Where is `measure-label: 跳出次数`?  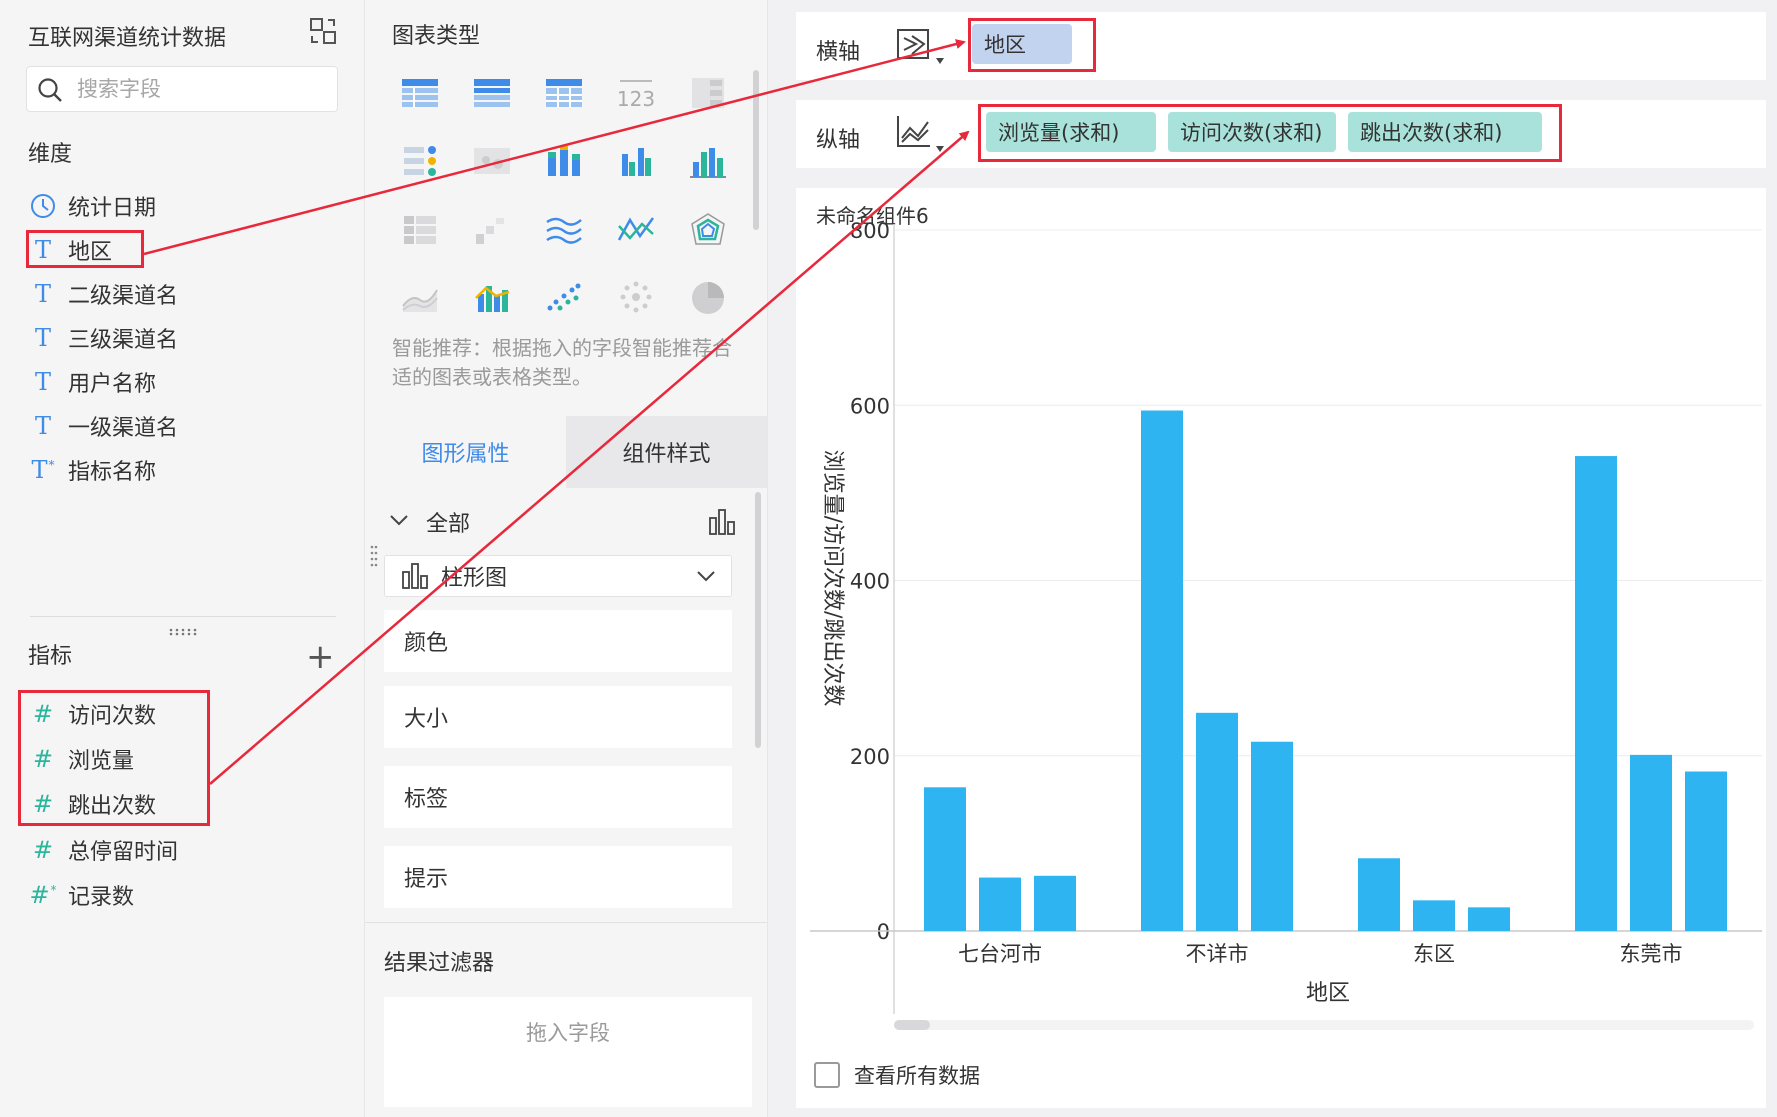
measure-label: 跳出次数 is located at coordinates (112, 806).